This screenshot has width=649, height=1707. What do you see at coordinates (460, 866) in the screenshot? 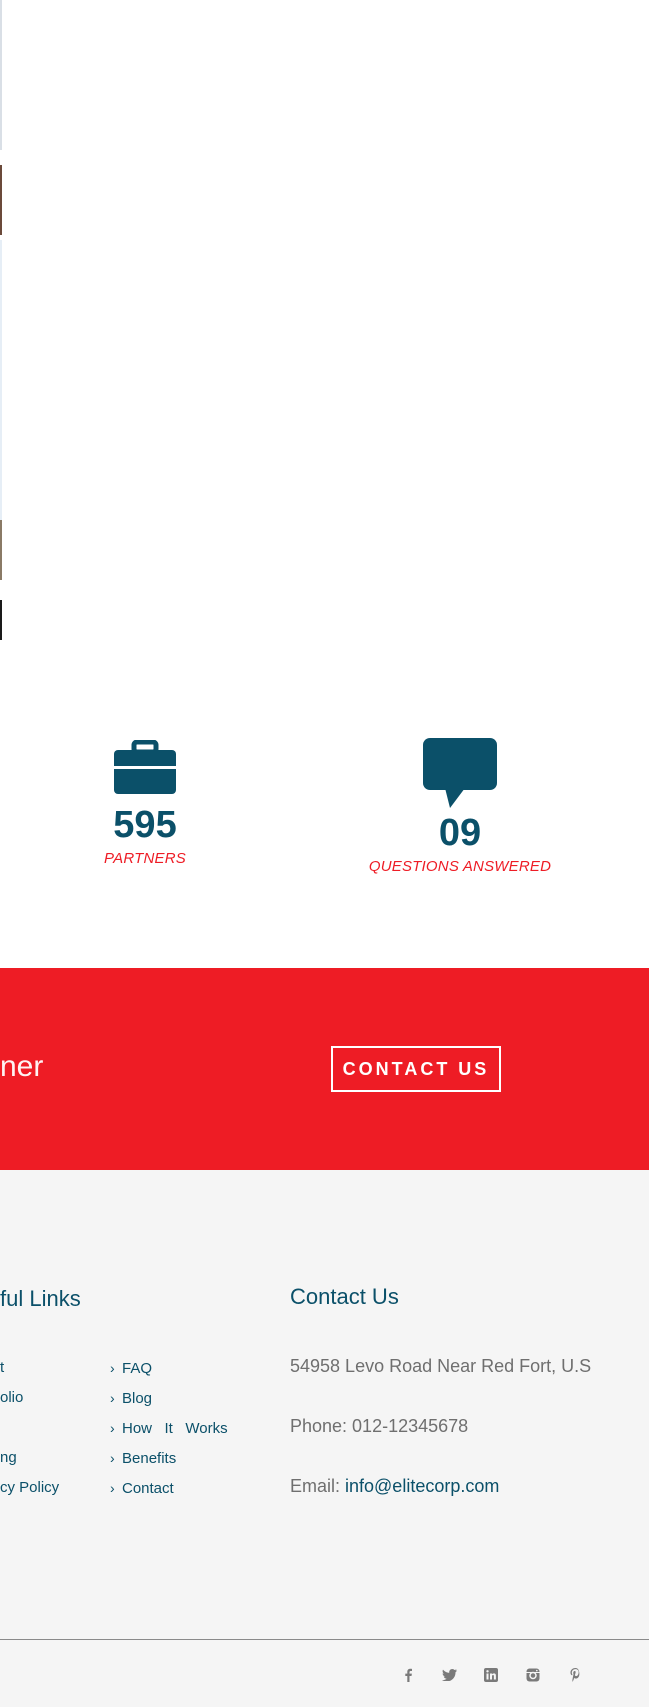
I see `stat-label: QUESTIONS ANSWERED` at bounding box center [460, 866].